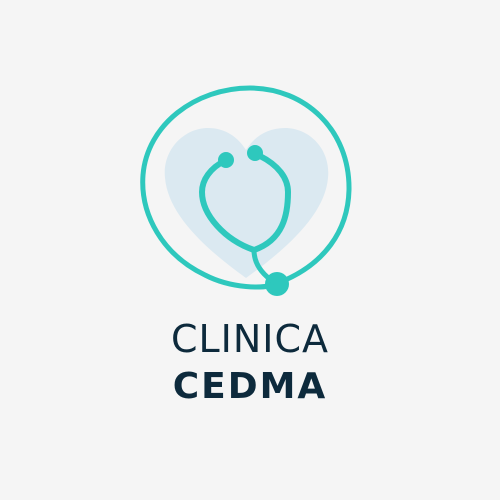 The image size is (500, 500). I want to click on ear-tip-left-icon, so click(226, 160).